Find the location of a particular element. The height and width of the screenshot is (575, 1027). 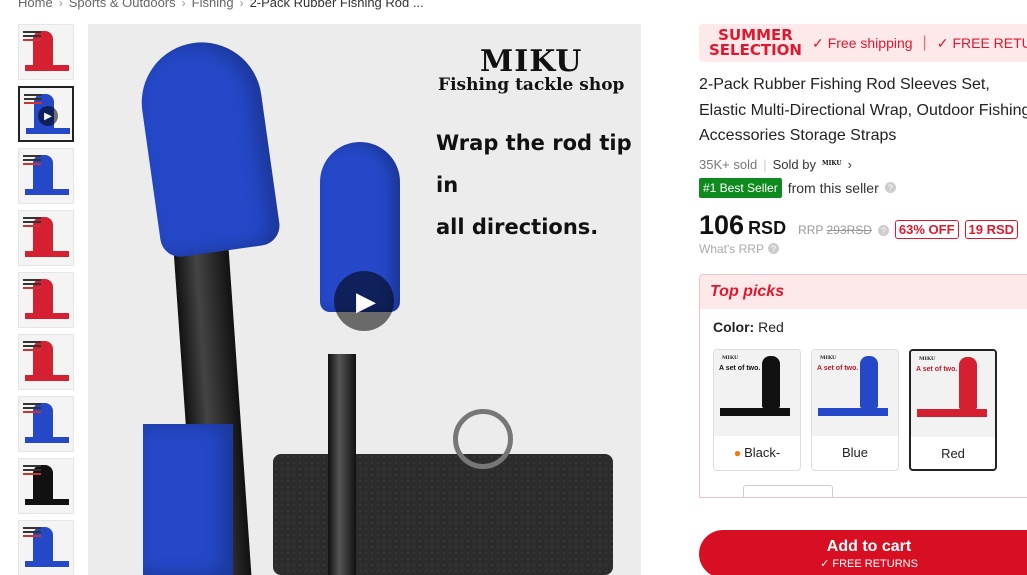

breadcrumb-home: Home is located at coordinates (35, 5).